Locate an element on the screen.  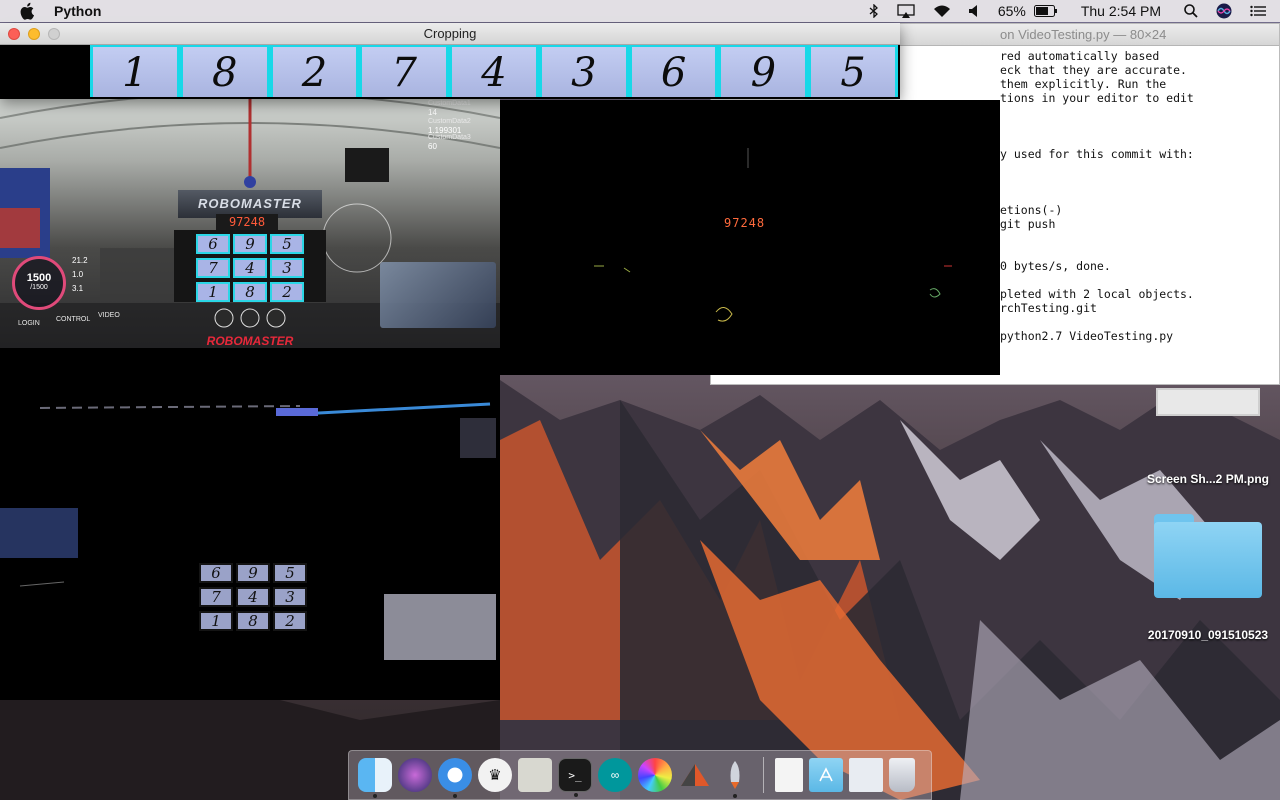
digit-cell: 1 is located at coordinates (213, 292).